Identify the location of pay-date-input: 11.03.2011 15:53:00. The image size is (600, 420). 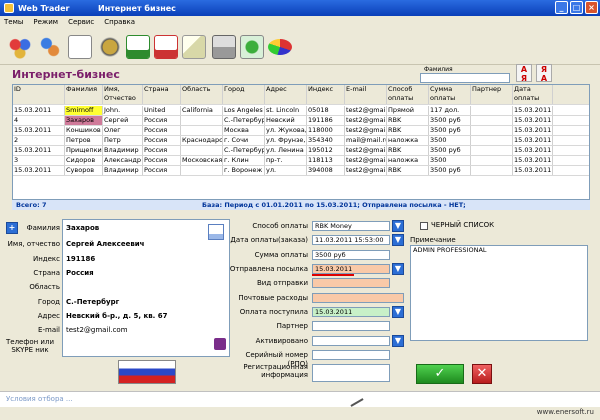
(351, 240).